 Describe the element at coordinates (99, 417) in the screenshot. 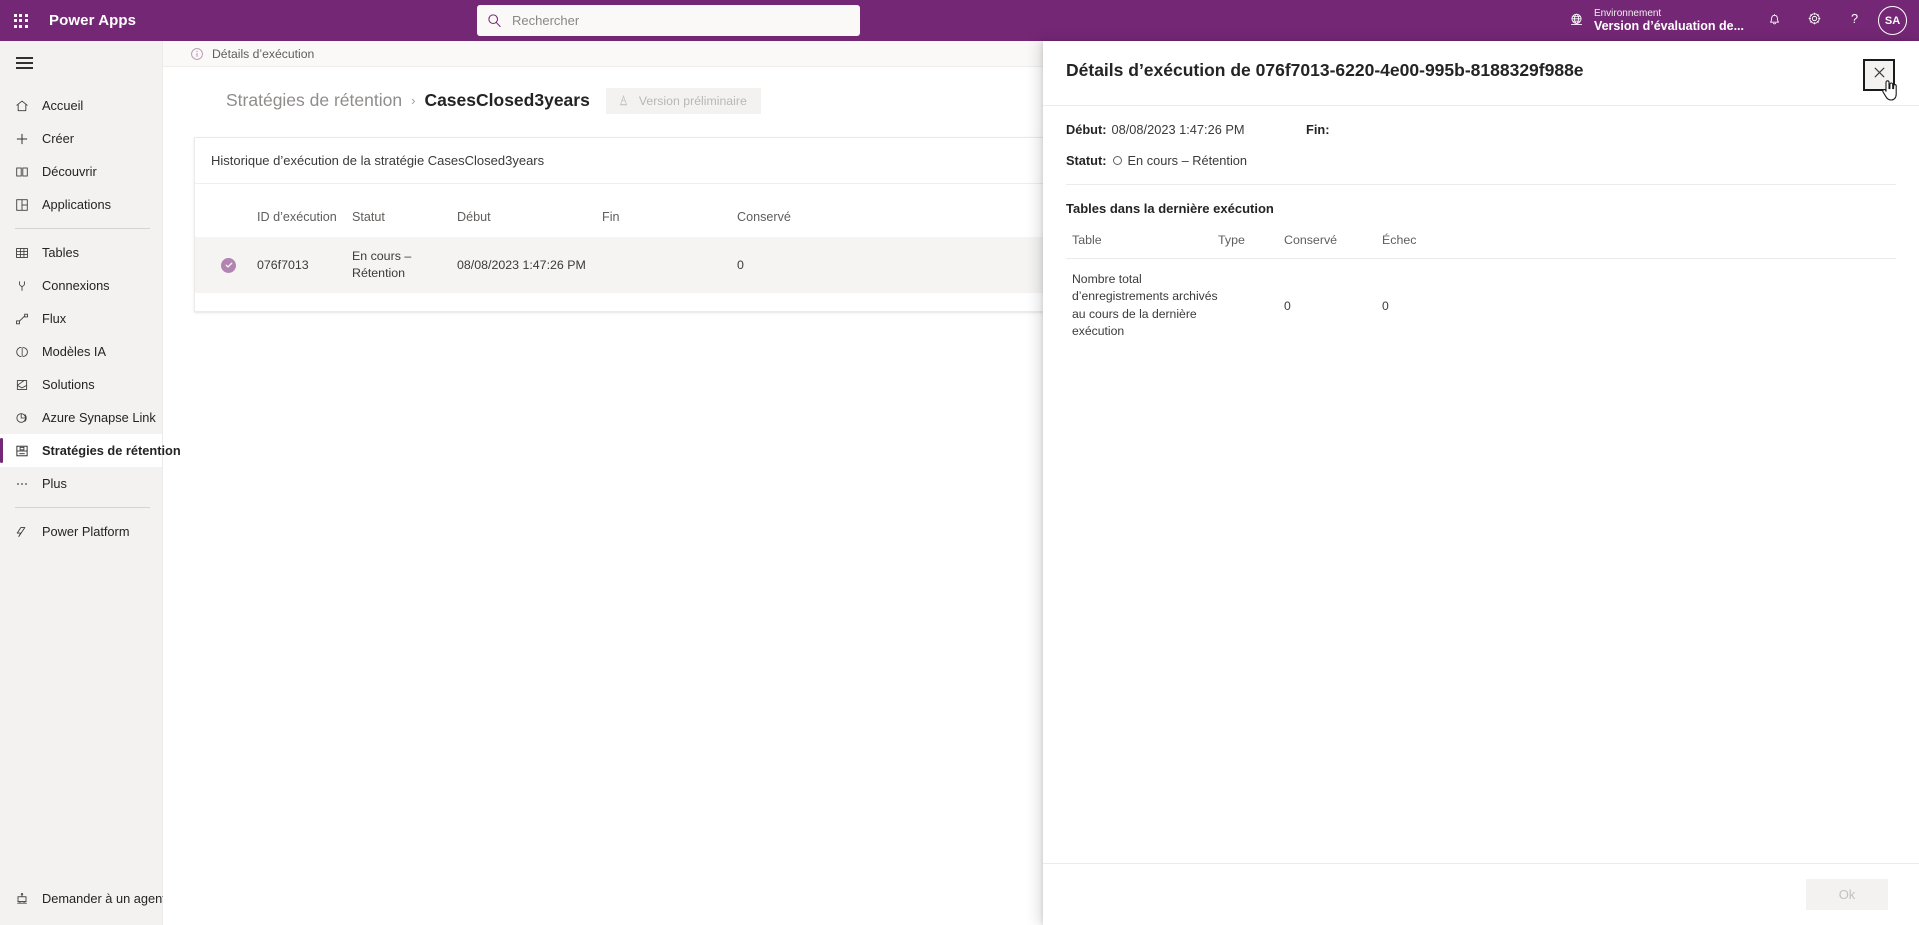

I see `sidebar-item-label: Azure Synapse Link` at that location.